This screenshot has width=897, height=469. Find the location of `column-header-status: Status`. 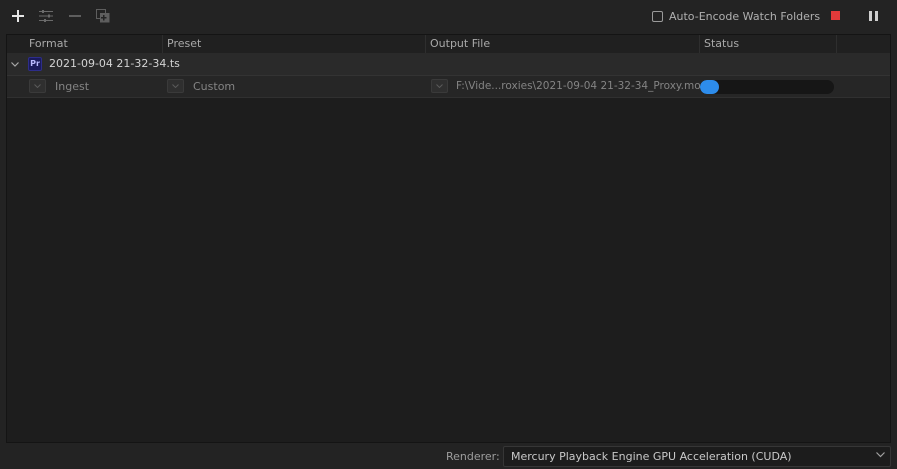

column-header-status: Status is located at coordinates (767, 44).